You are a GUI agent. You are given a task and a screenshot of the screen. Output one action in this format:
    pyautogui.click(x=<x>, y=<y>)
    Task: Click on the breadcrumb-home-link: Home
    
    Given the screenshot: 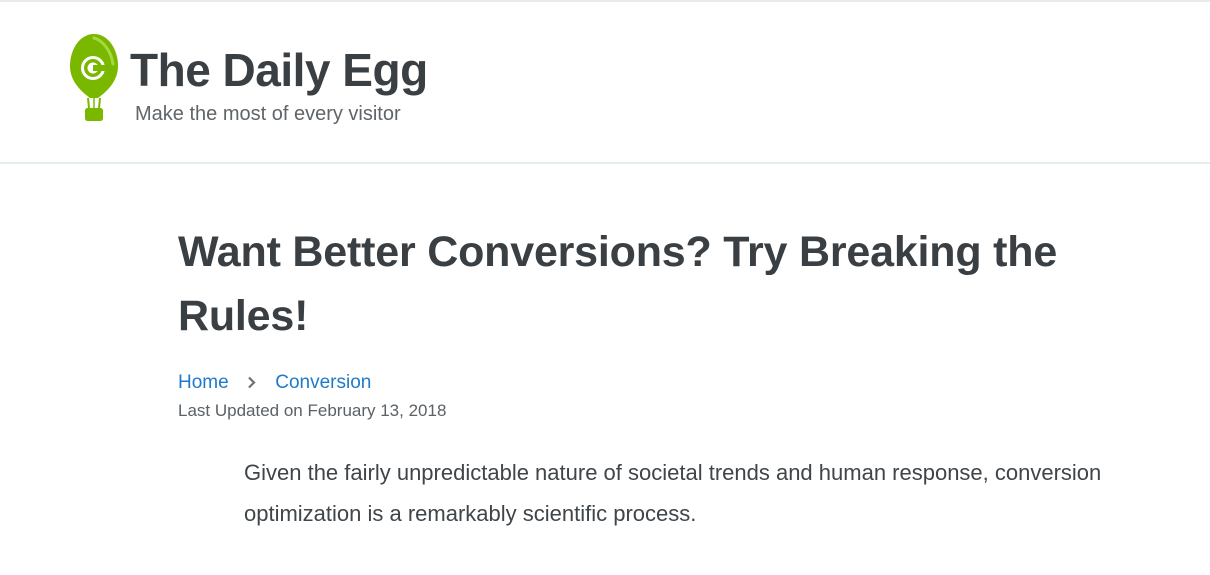 What is the action you would take?
    pyautogui.click(x=203, y=382)
    